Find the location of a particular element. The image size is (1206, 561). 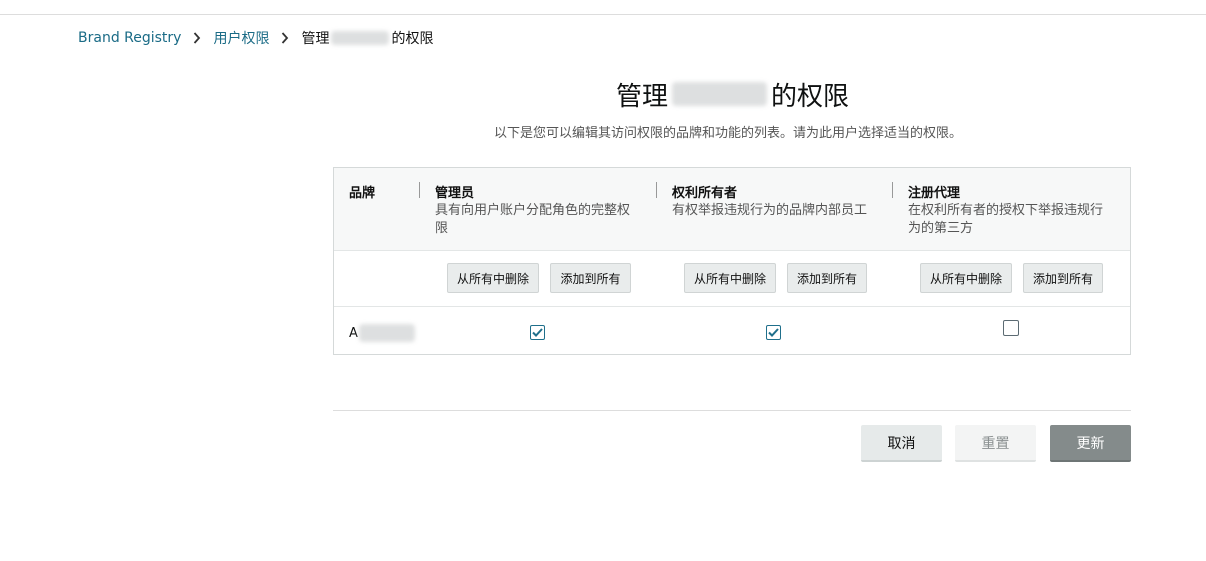

admin-checkbox is located at coordinates (537, 332).